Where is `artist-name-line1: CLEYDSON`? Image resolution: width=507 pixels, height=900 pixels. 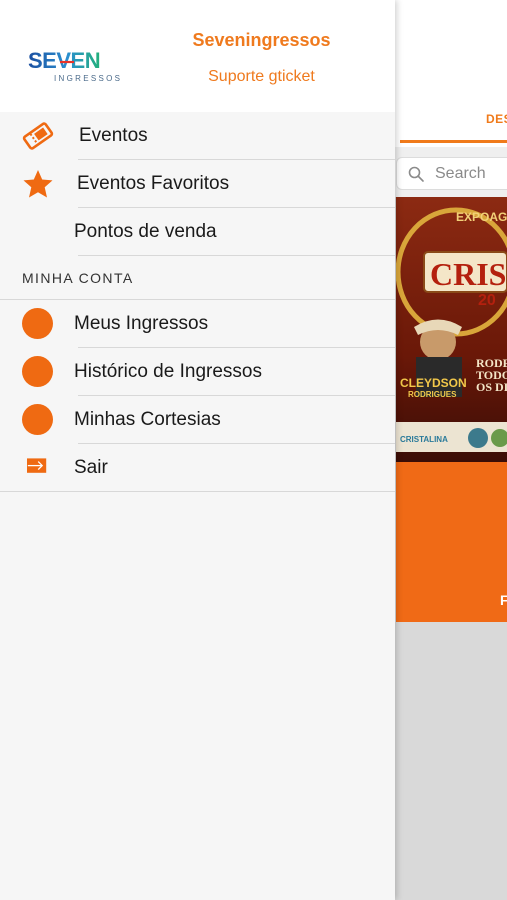 artist-name-line1: CLEYDSON is located at coordinates (433, 383).